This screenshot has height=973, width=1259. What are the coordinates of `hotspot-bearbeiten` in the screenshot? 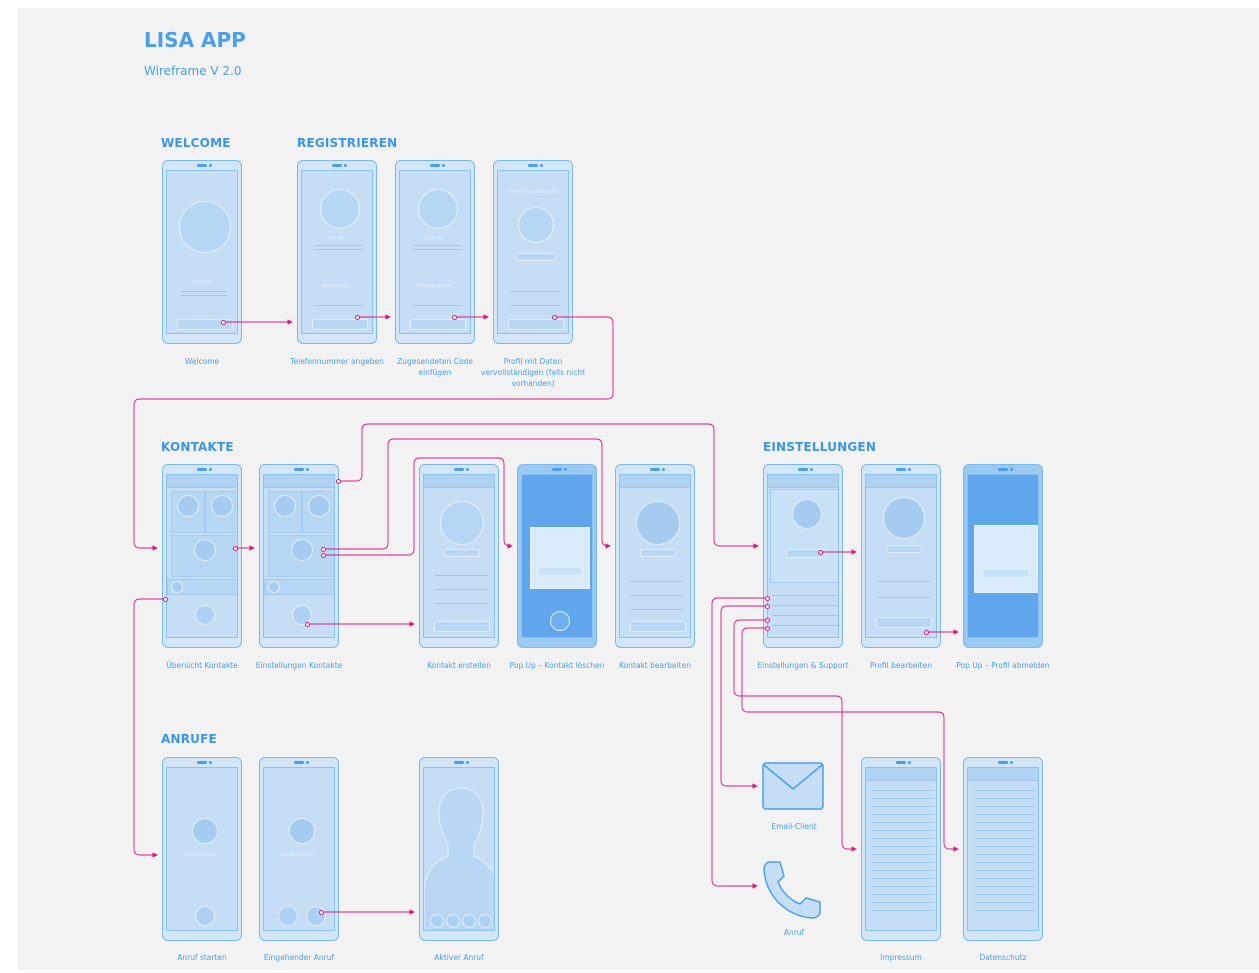 It's located at (323, 549).